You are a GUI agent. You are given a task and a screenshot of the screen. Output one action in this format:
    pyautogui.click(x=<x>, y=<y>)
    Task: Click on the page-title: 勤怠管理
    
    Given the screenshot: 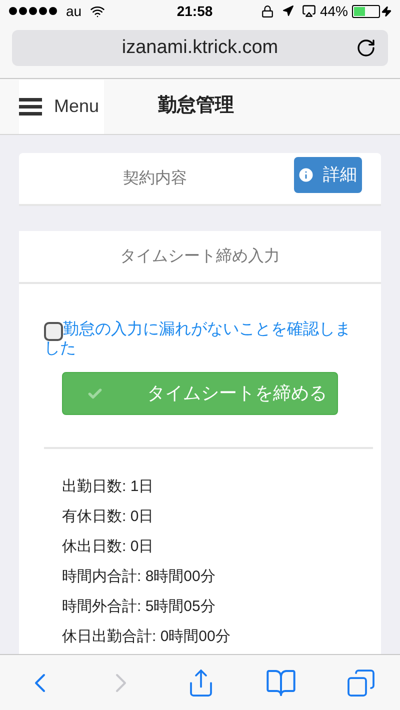 What is the action you would take?
    pyautogui.click(x=196, y=106)
    